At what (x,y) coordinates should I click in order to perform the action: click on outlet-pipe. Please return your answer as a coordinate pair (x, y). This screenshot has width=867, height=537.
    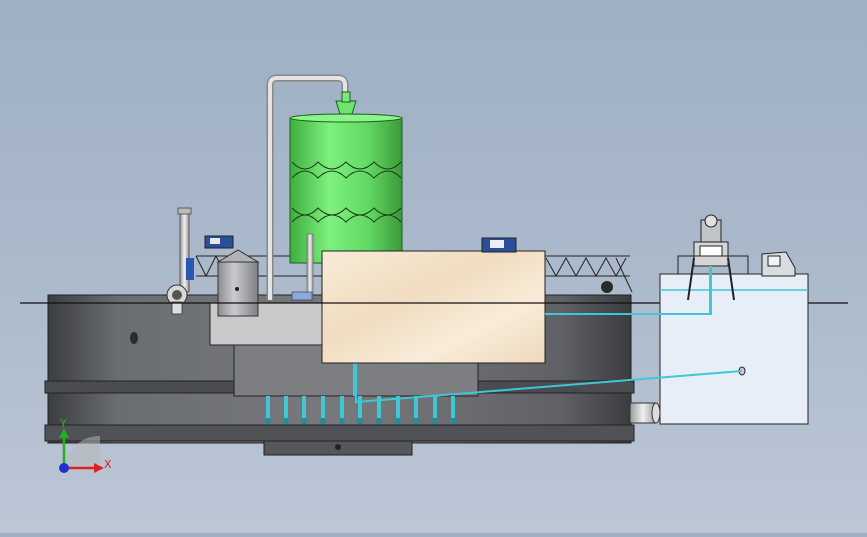
    Looking at the image, I should click on (645, 413).